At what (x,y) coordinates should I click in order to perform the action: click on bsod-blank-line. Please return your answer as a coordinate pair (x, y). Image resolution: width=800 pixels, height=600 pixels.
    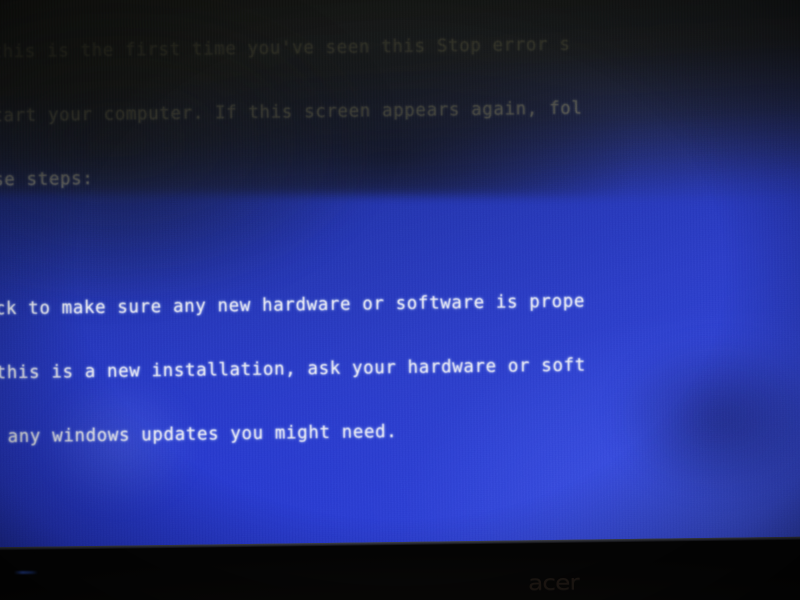
    Looking at the image, I should click on (400, 496).